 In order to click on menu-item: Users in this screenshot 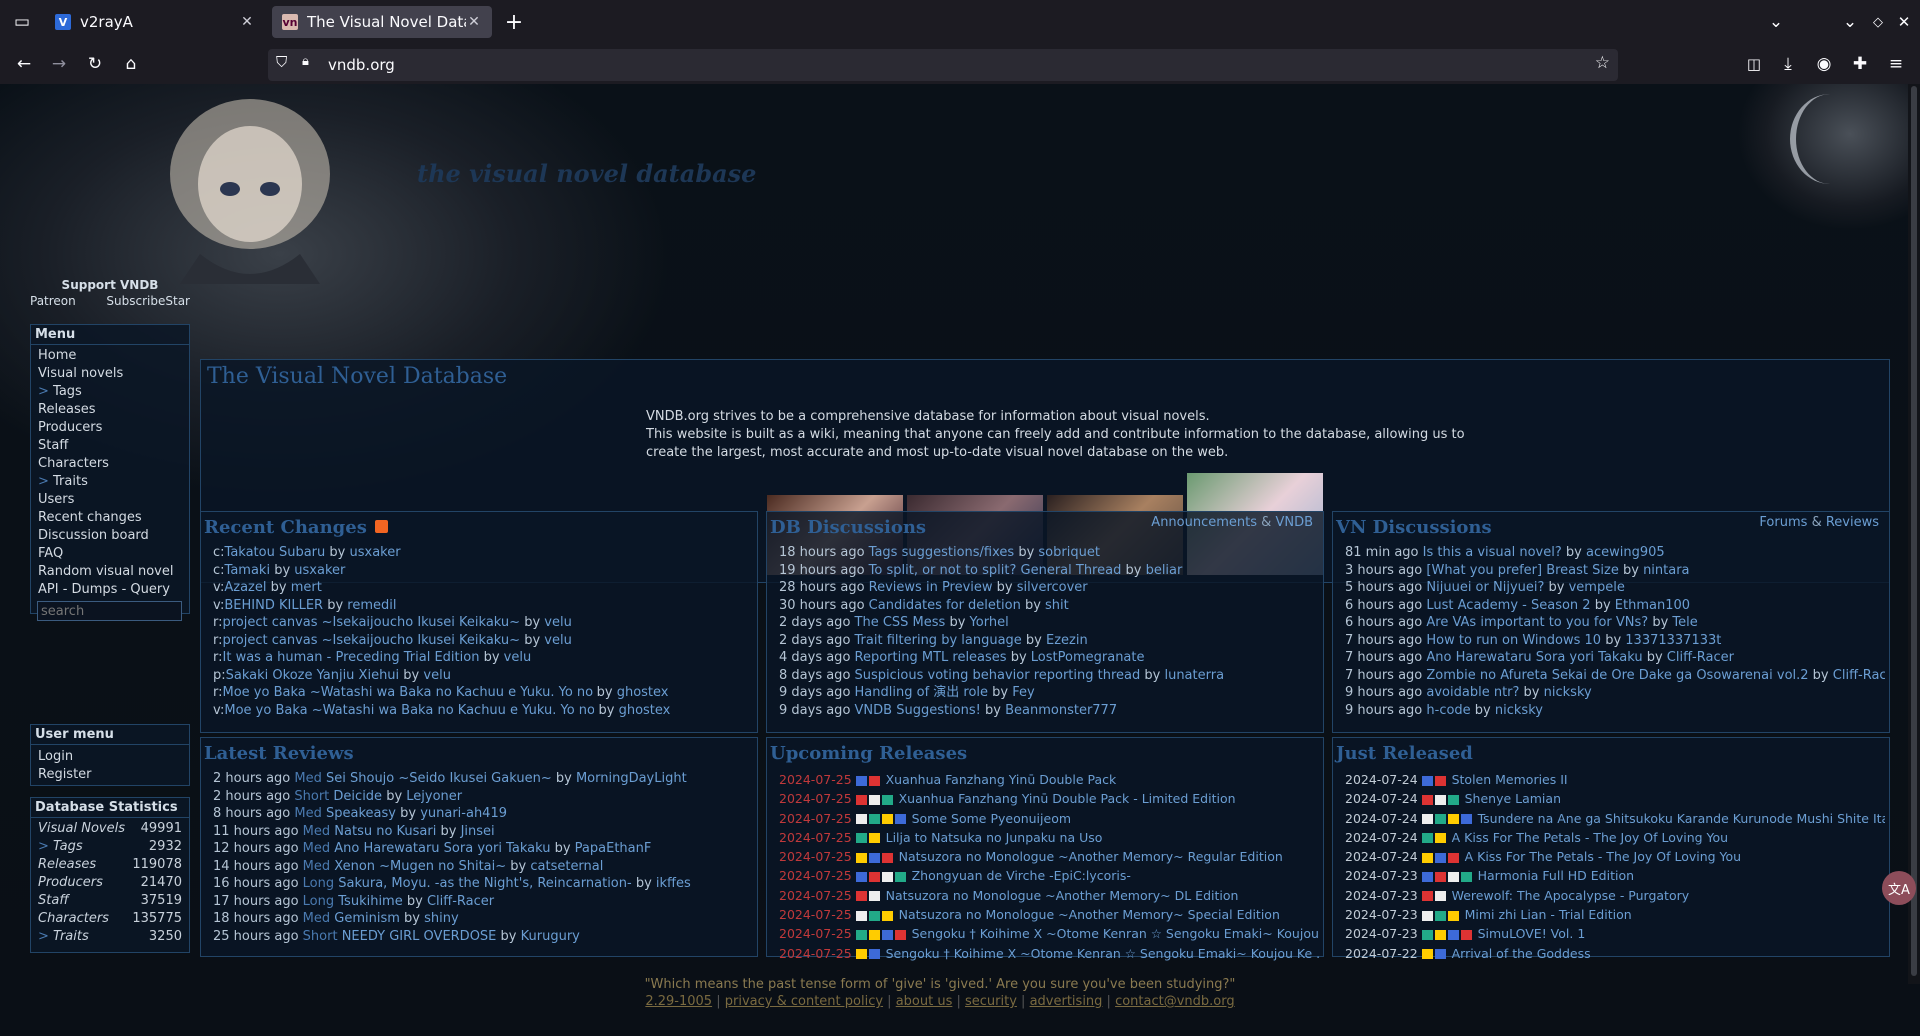, I will do `click(110, 500)`.